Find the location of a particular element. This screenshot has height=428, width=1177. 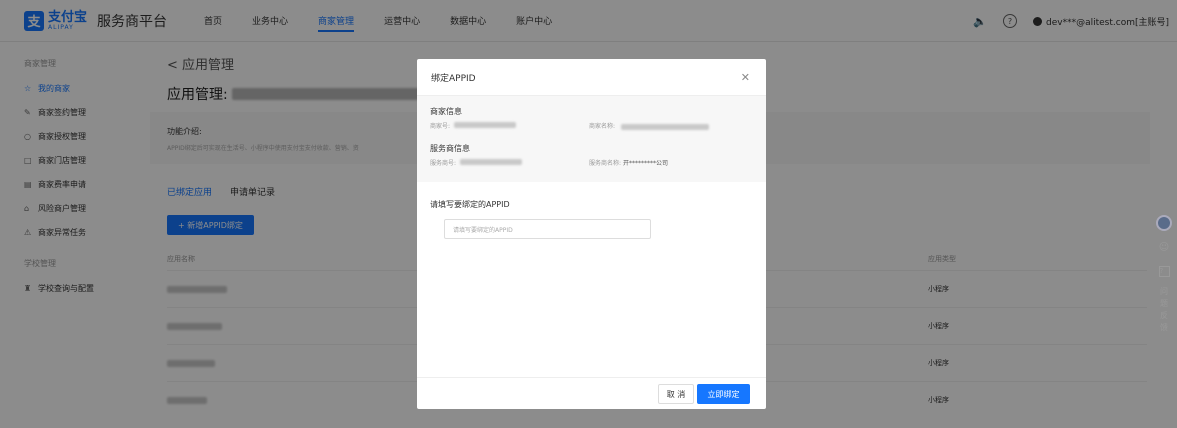

merchant-info-title: 商家信息 is located at coordinates (446, 111).